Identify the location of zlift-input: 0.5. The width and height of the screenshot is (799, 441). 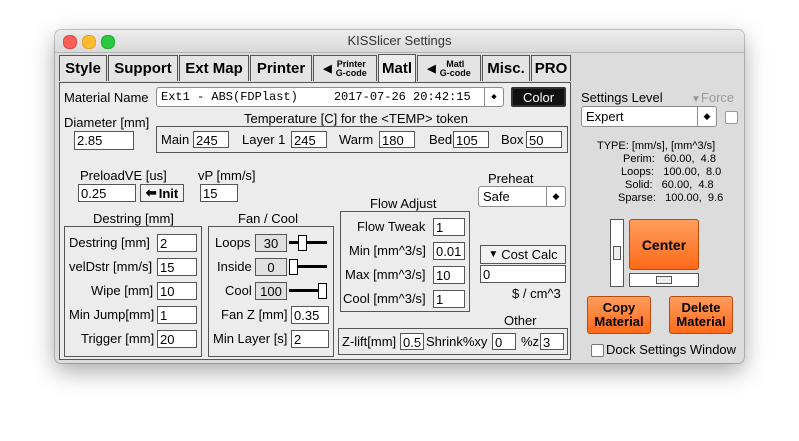
(412, 341).